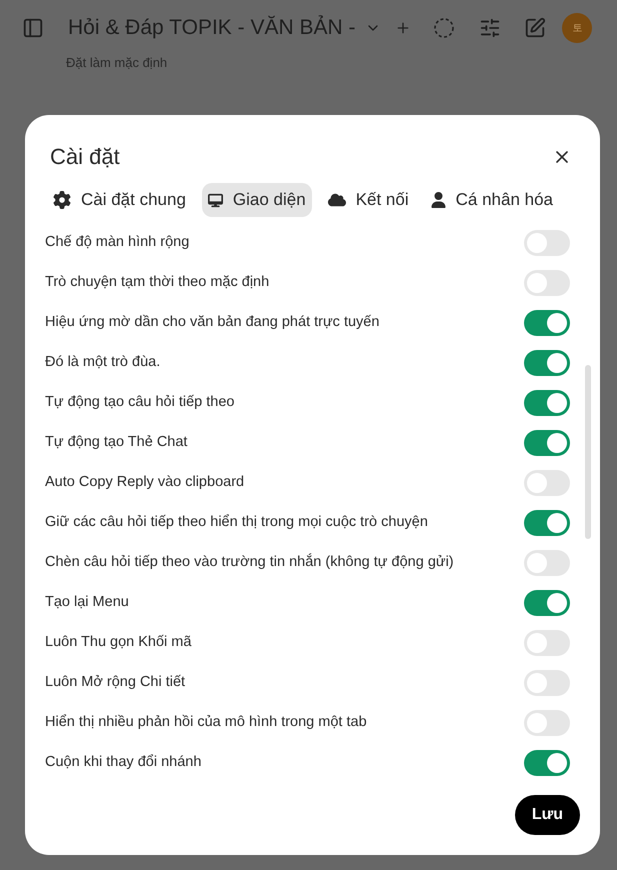 The width and height of the screenshot is (617, 870). What do you see at coordinates (87, 602) in the screenshot?
I see `setting-label: Tạo lại Menu` at bounding box center [87, 602].